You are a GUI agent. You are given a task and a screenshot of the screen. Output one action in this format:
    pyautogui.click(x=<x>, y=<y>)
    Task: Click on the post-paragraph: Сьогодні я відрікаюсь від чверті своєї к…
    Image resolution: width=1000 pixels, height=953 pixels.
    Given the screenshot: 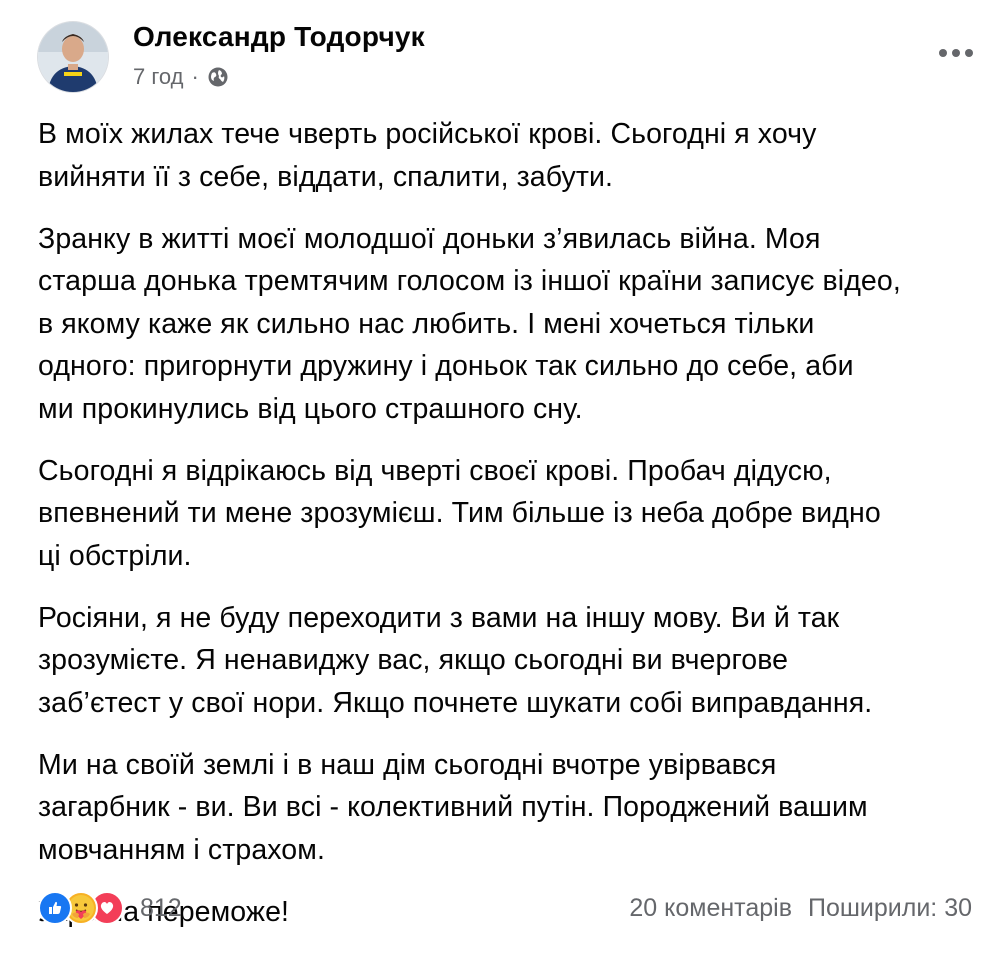 What is the action you would take?
    pyautogui.click(x=459, y=513)
    